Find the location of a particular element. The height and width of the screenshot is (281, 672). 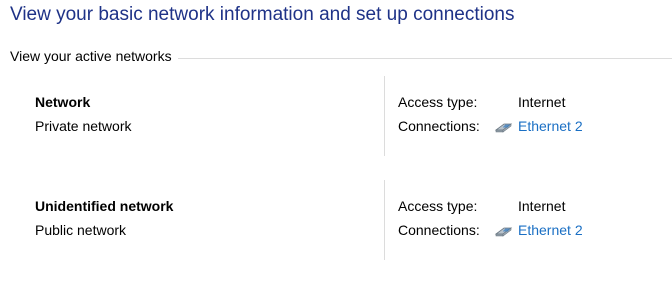

network-category: Private network is located at coordinates (83, 126).